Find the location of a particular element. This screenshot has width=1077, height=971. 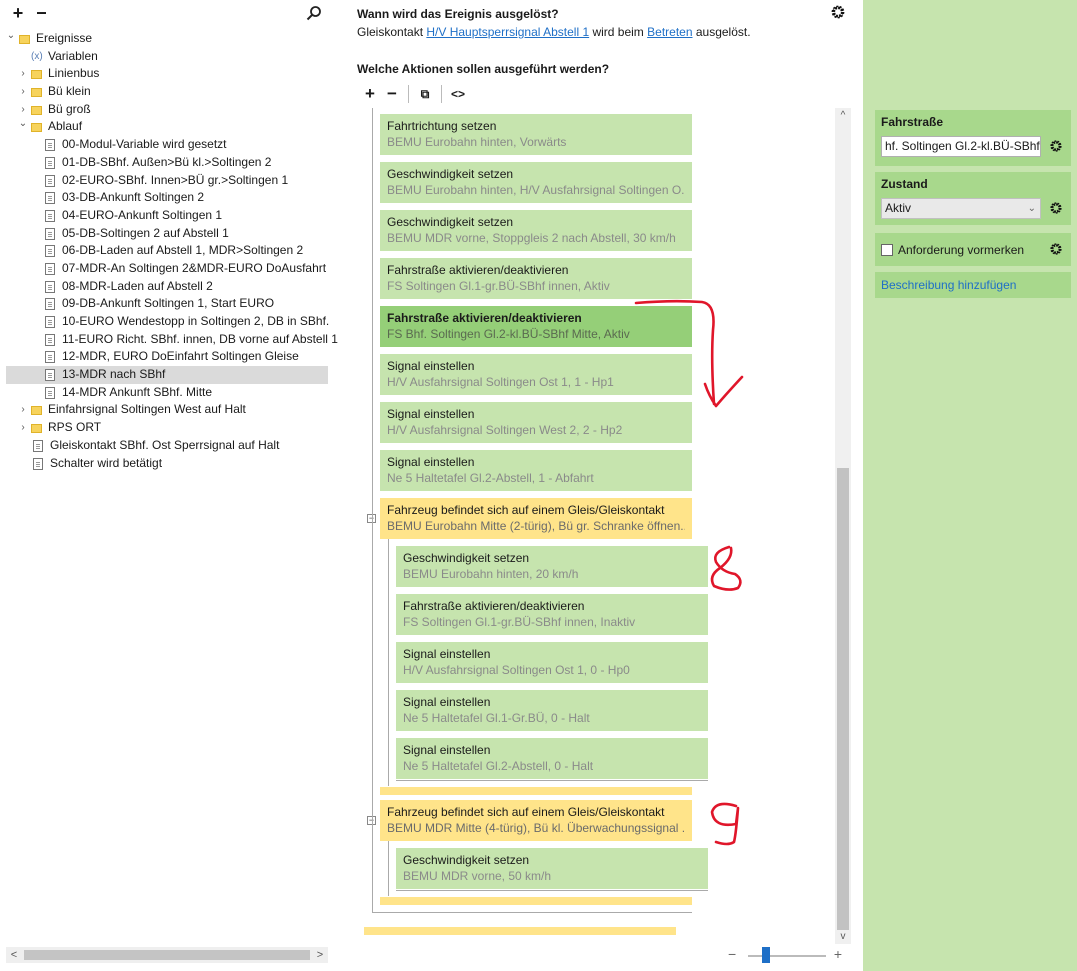

remove-action-button: − is located at coordinates (392, 94).